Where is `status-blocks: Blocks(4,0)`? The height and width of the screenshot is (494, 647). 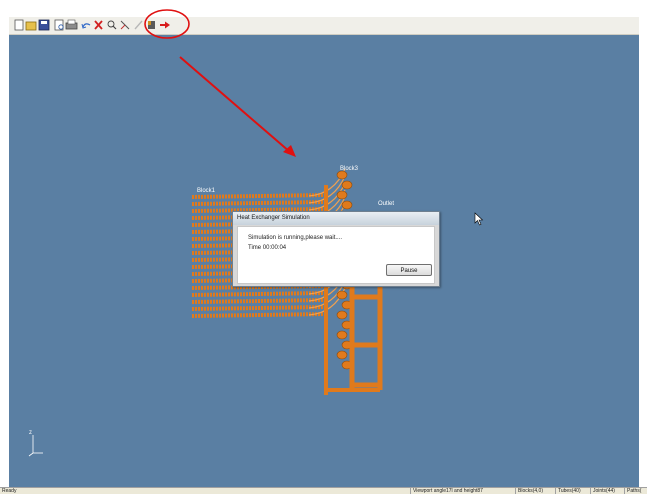
status-blocks: Blocks(4,0) is located at coordinates (529, 491).